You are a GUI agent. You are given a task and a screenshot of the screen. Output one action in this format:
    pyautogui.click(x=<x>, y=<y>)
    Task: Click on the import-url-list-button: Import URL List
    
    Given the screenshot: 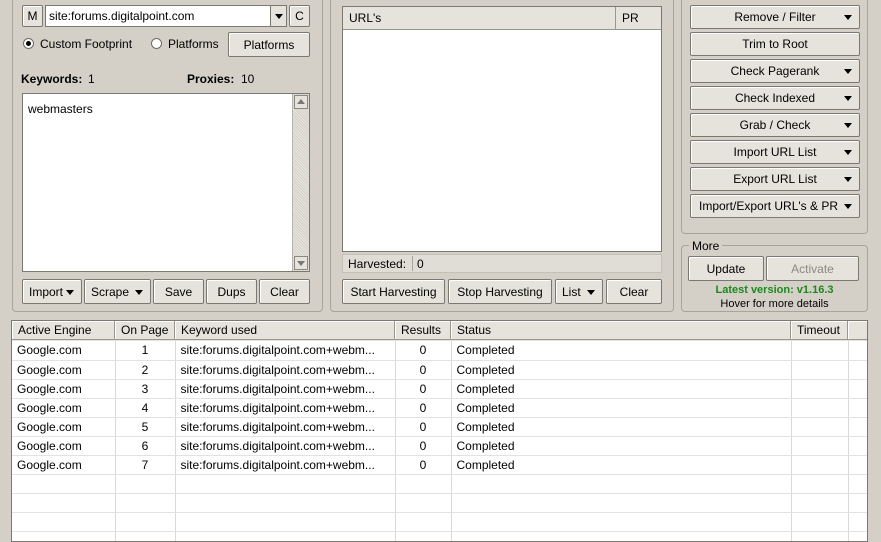 What is the action you would take?
    pyautogui.click(x=775, y=152)
    